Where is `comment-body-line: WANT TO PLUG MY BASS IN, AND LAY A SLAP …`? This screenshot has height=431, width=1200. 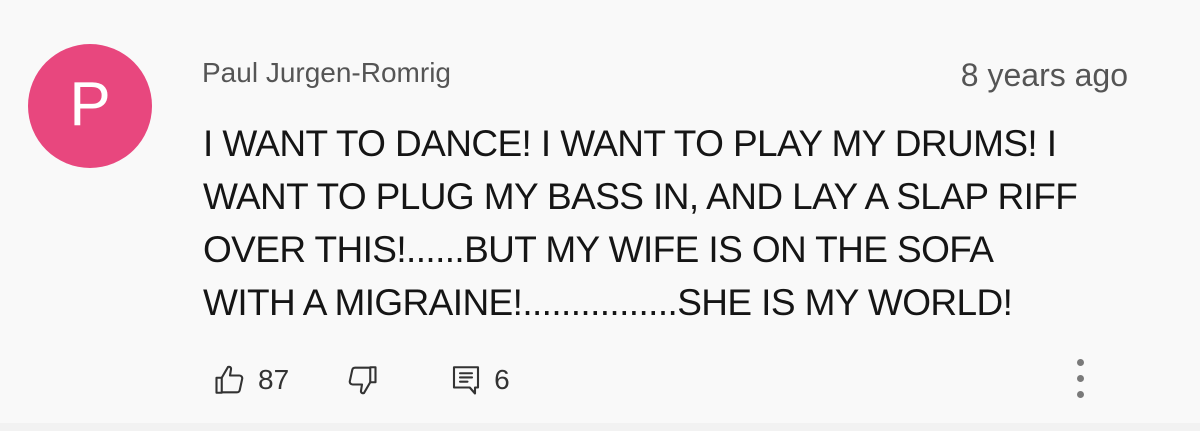
comment-body-line: WANT TO PLUG MY BASS IN, AND LAY A SLAP … is located at coordinates (640, 196).